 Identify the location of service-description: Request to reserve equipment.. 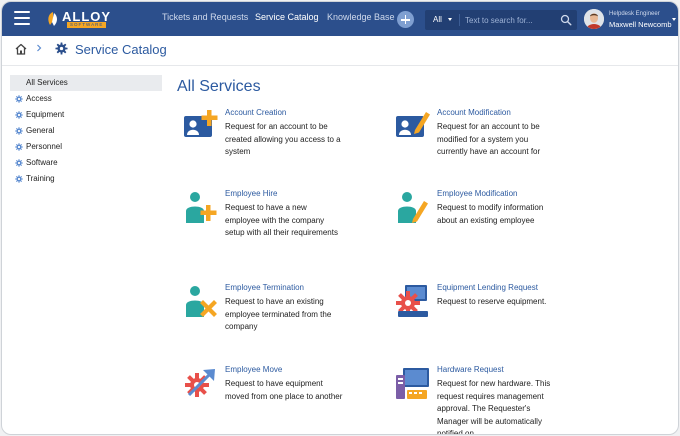
(492, 301).